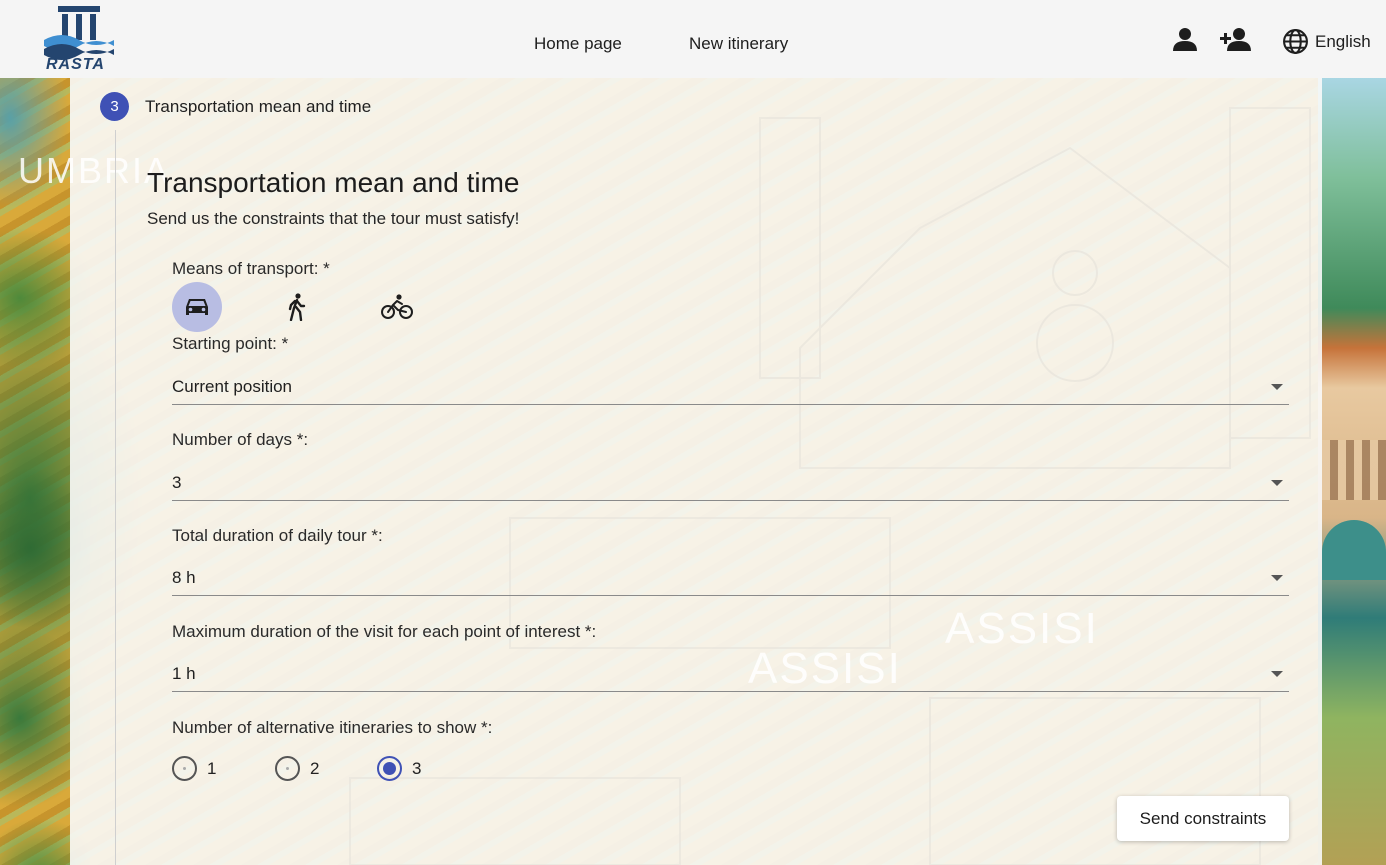  What do you see at coordinates (1295, 41) in the screenshot?
I see `globe-icon` at bounding box center [1295, 41].